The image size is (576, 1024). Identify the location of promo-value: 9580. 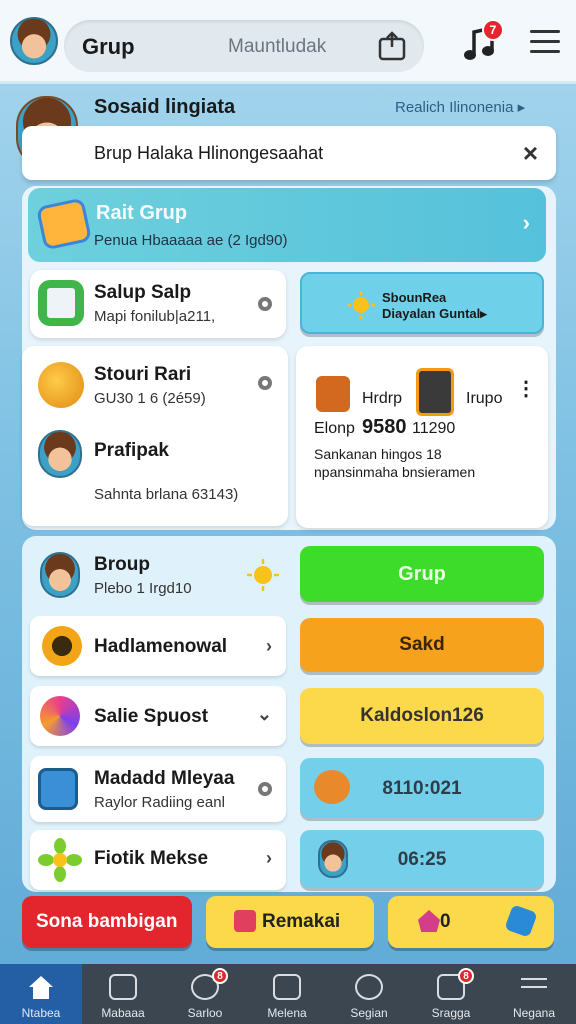
(384, 427).